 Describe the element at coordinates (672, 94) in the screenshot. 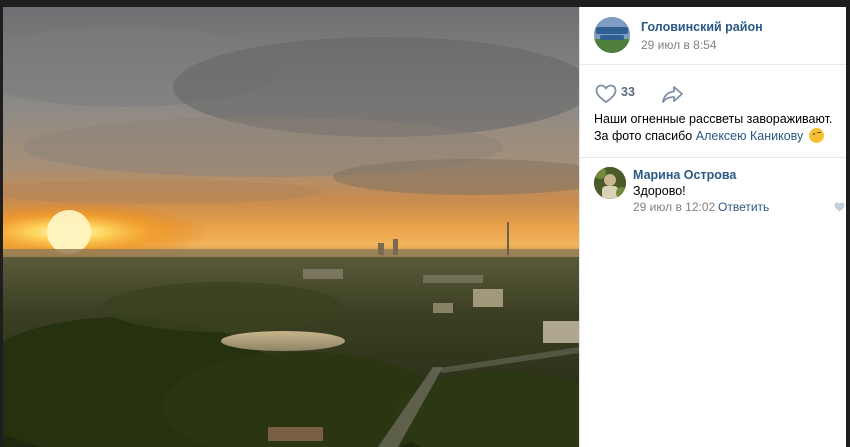

I see `share-arrow-icon` at that location.